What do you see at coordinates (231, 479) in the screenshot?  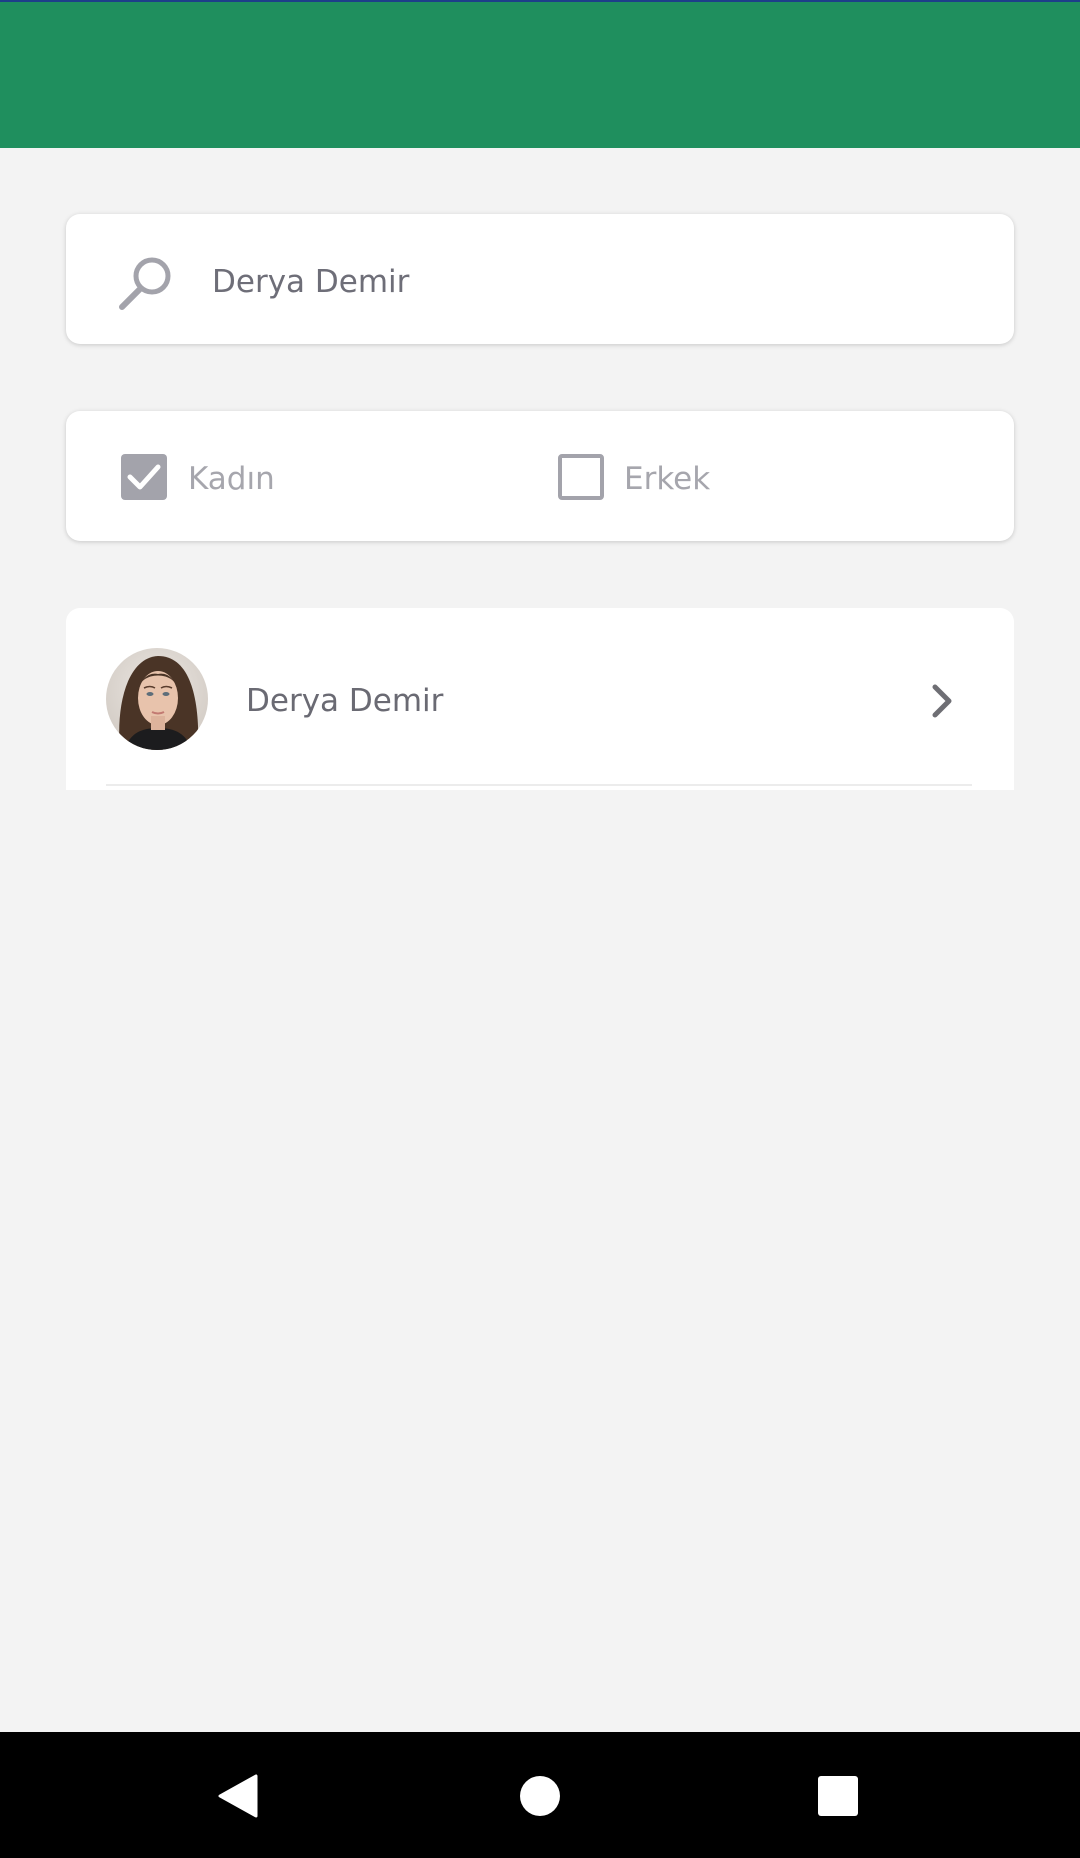 I see `female-label: Kadın` at bounding box center [231, 479].